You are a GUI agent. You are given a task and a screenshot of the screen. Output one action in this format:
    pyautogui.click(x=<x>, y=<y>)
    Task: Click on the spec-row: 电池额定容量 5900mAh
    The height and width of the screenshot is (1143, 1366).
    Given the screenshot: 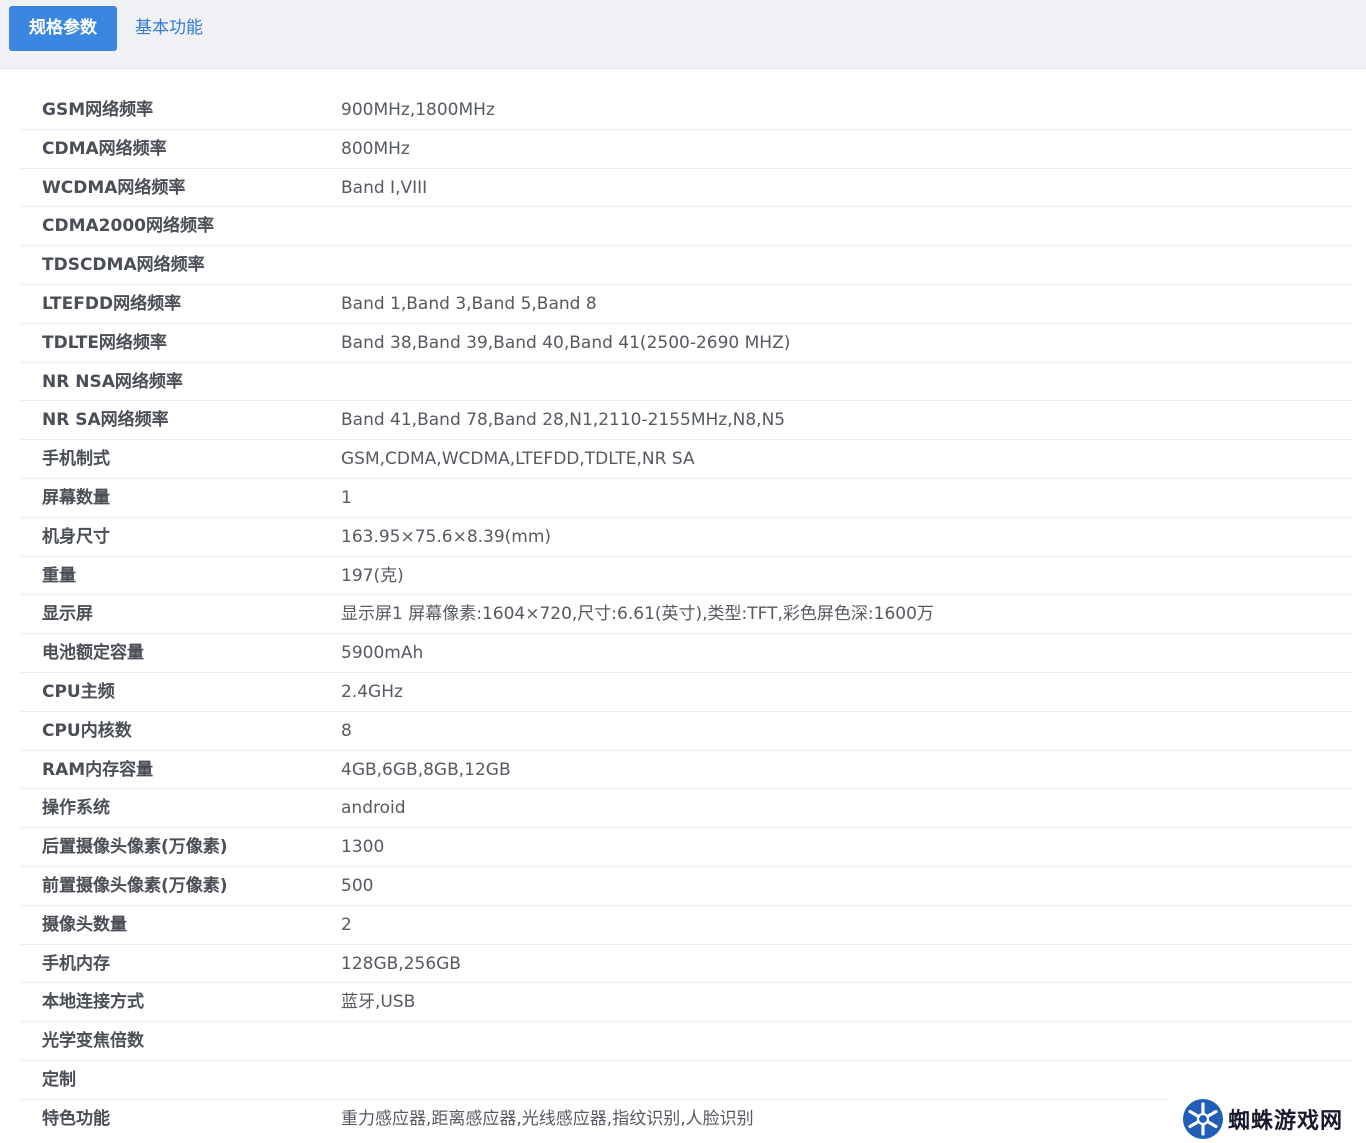 What is the action you would take?
    pyautogui.click(x=686, y=653)
    